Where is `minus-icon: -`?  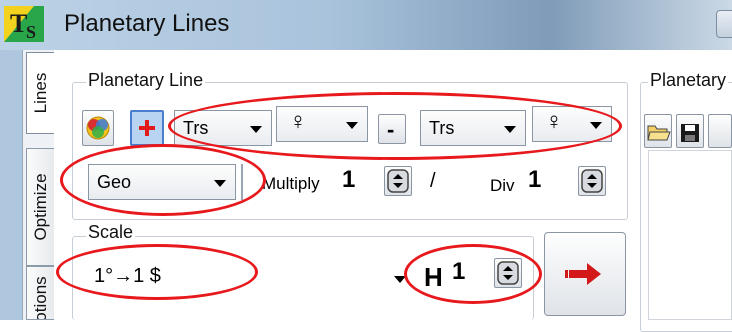 minus-icon: - is located at coordinates (391, 129).